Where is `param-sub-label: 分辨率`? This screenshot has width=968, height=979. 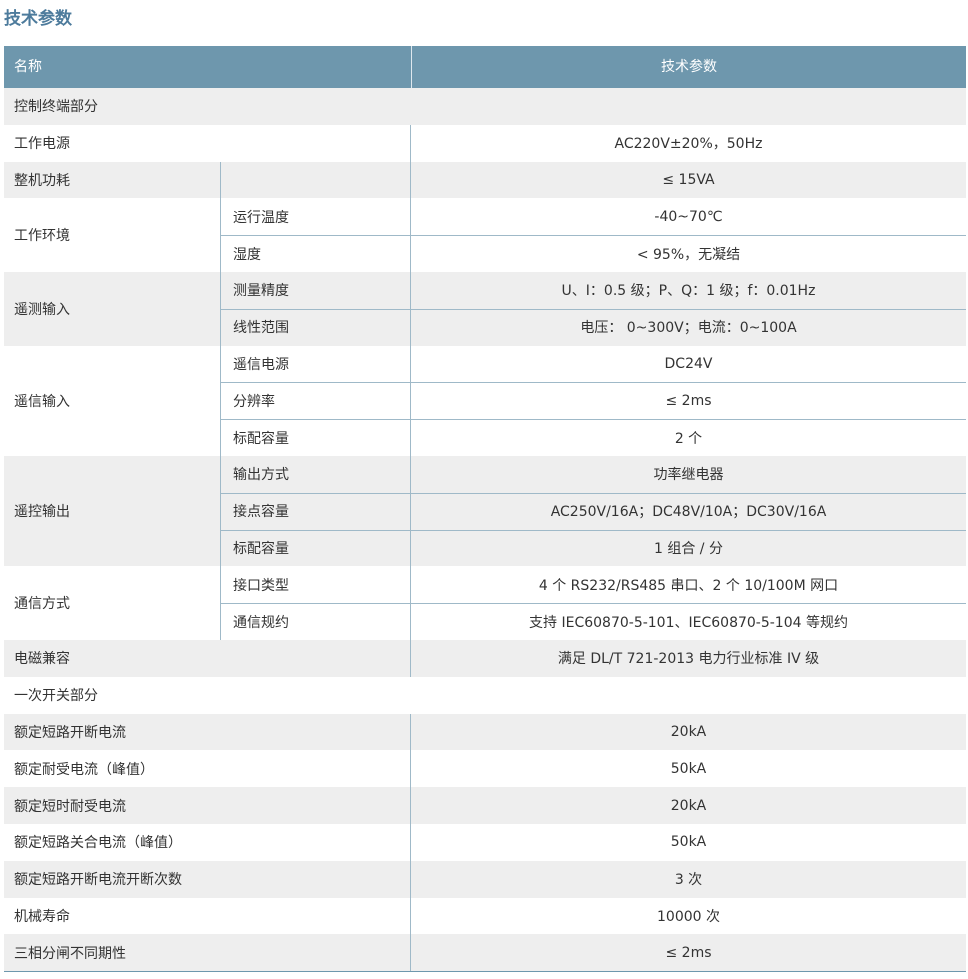
param-sub-label: 分辨率 is located at coordinates (254, 401).